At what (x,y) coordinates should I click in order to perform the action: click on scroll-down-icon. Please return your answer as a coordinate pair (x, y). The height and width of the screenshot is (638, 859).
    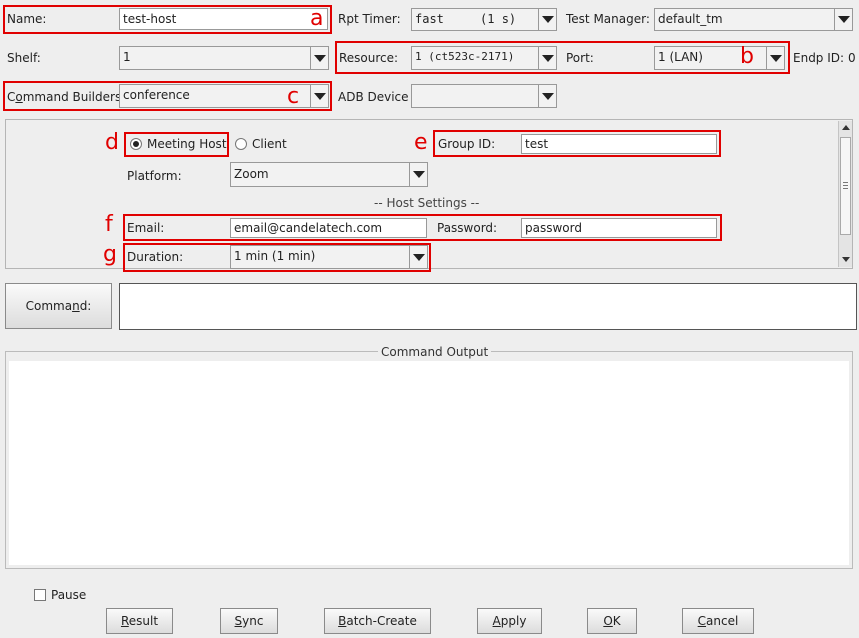
    Looking at the image, I should click on (846, 259).